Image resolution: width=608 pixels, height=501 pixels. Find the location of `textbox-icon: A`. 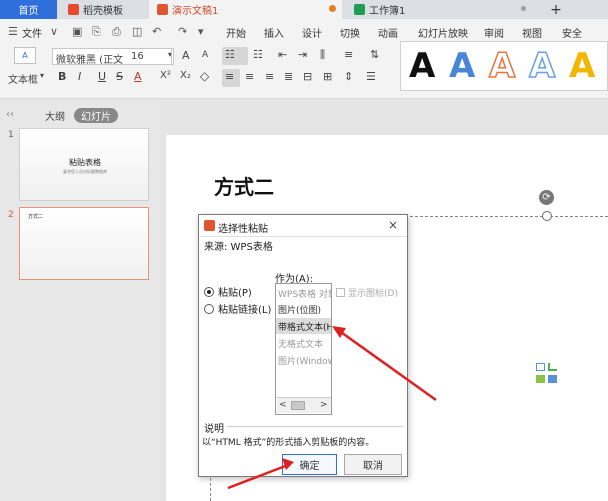

textbox-icon: A is located at coordinates (25, 55).